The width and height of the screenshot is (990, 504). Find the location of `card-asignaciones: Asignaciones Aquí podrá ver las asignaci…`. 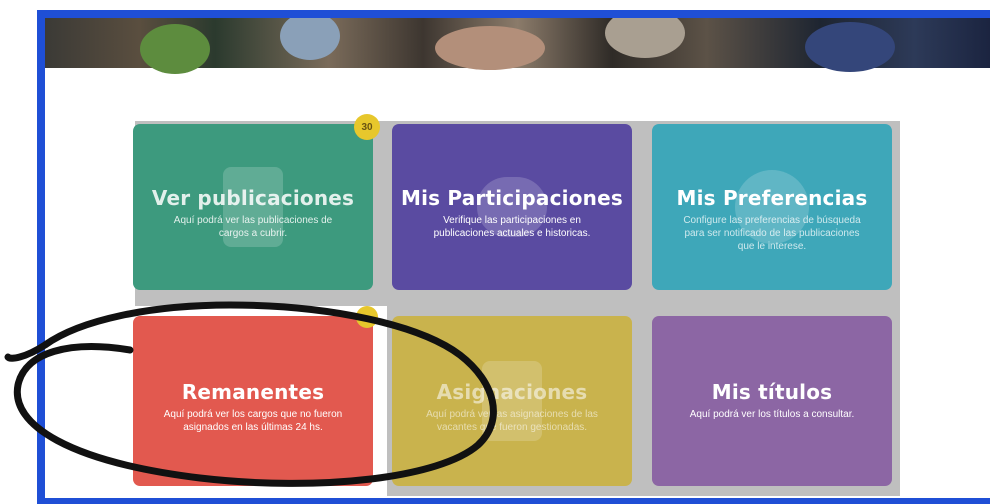

card-asignaciones: Asignaciones Aquí podrá ver las asignaci… is located at coordinates (512, 401).